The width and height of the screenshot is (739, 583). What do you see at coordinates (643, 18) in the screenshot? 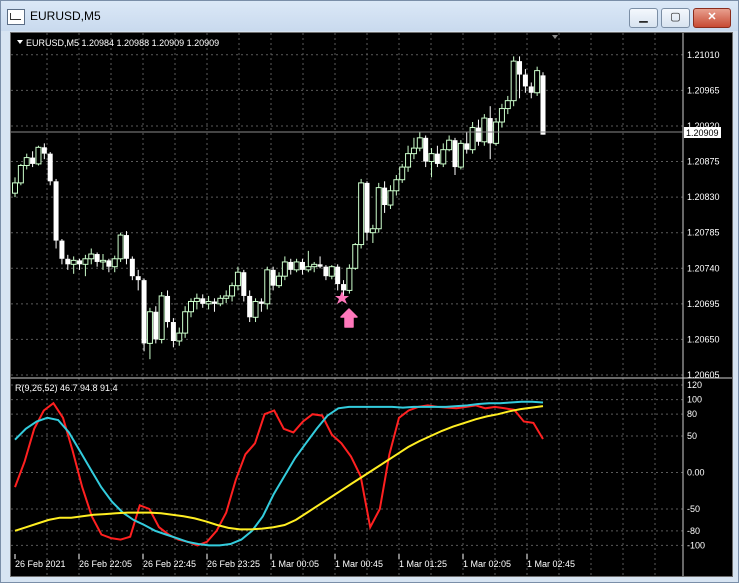
I see `minimize-button: ▁` at bounding box center [643, 18].